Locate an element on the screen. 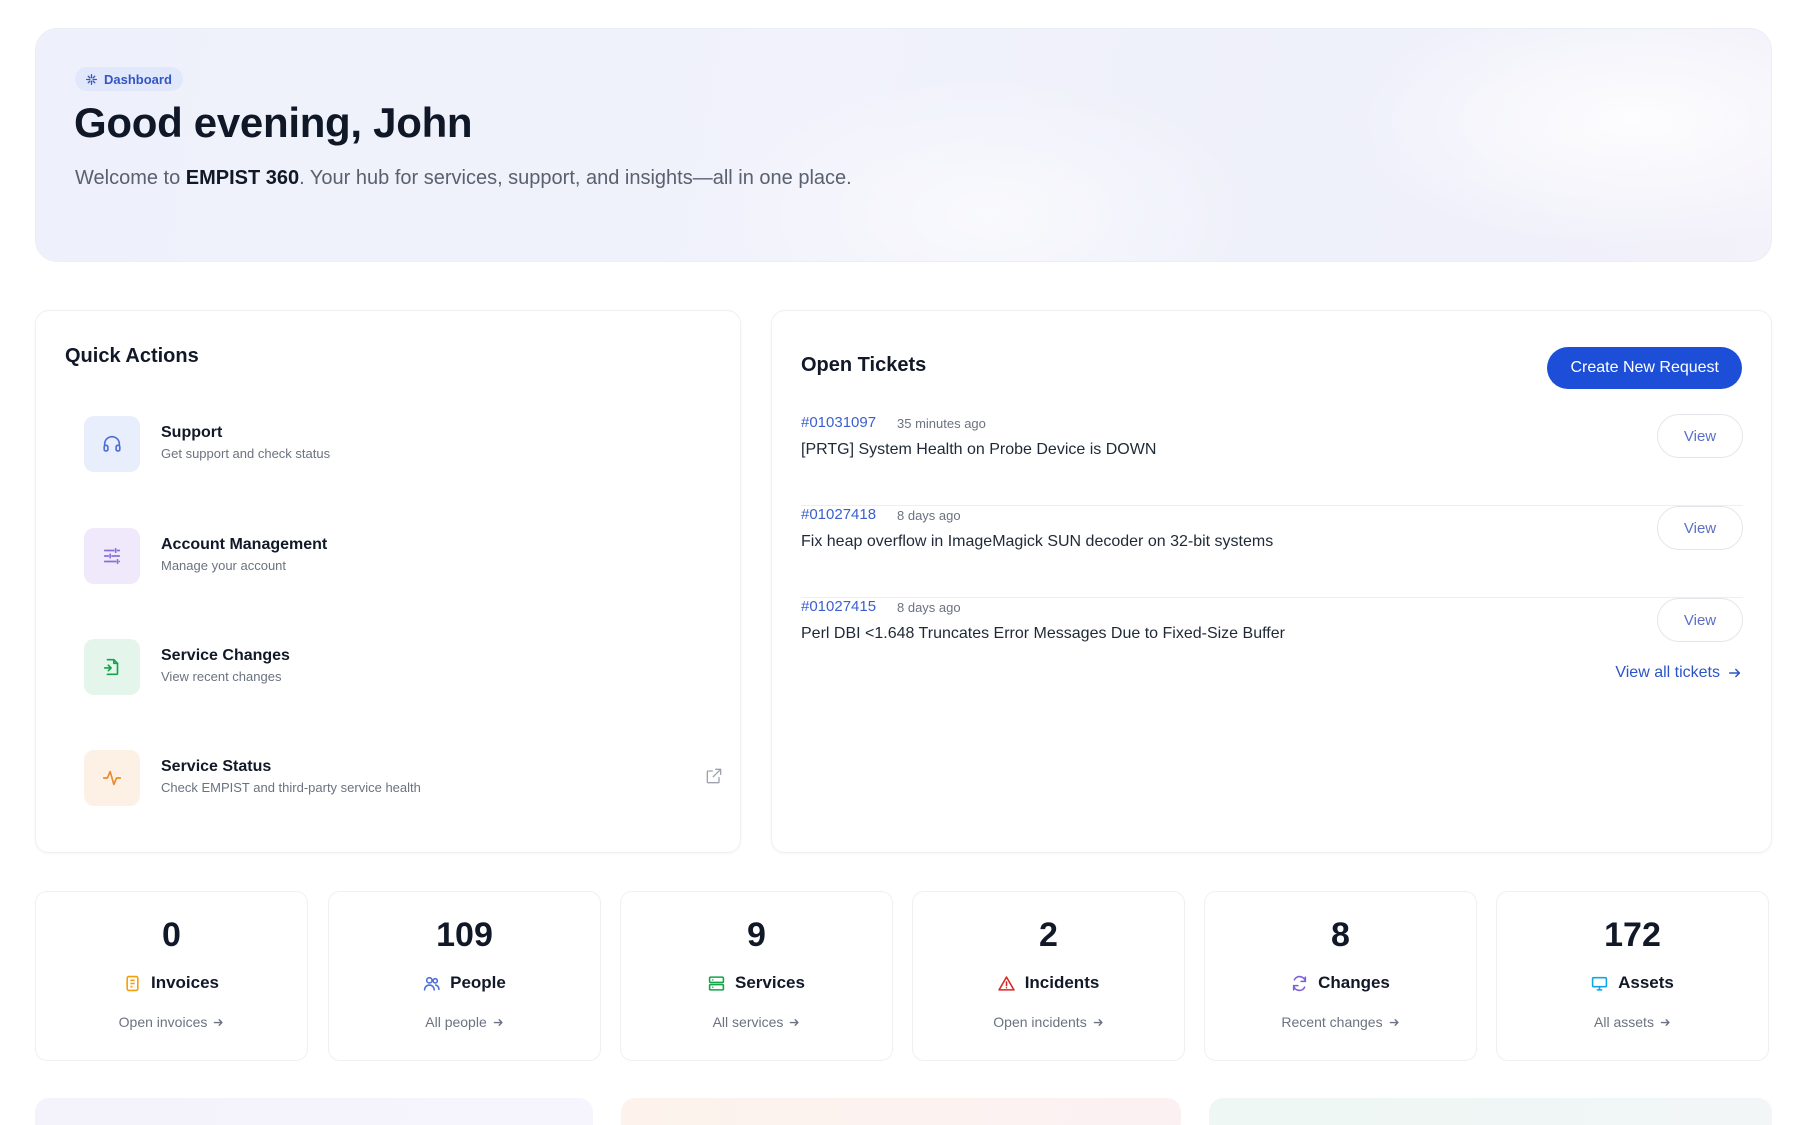  stat-link: Open incidents is located at coordinates (1048, 1022).